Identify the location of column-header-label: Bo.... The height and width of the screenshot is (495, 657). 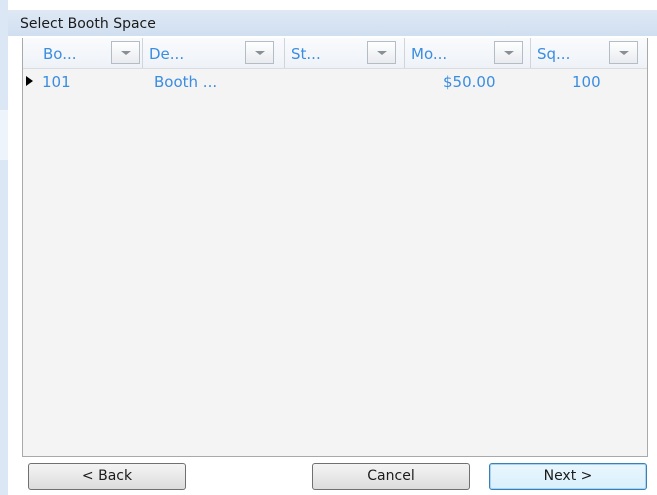
(60, 54).